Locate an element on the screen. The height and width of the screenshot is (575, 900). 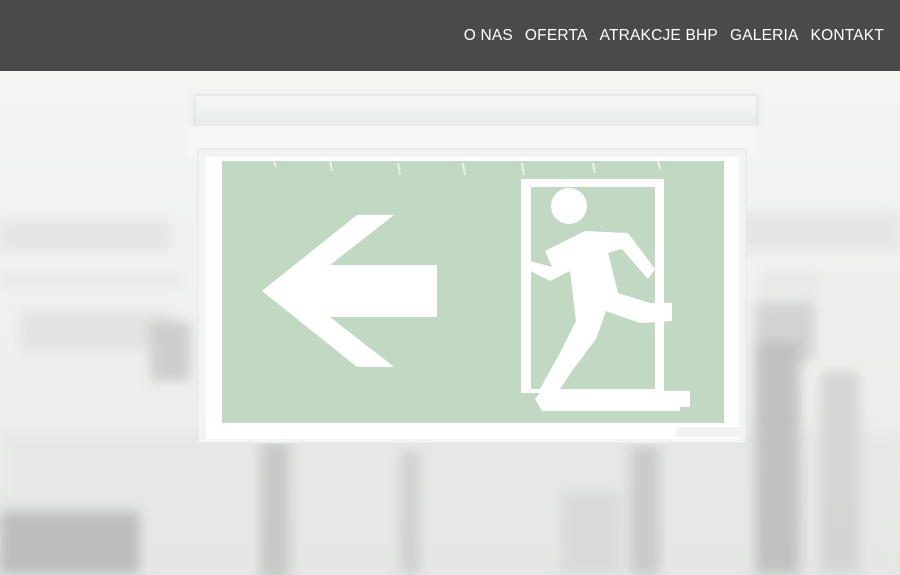
nav-link-o-nas: O NAS is located at coordinates (488, 36).